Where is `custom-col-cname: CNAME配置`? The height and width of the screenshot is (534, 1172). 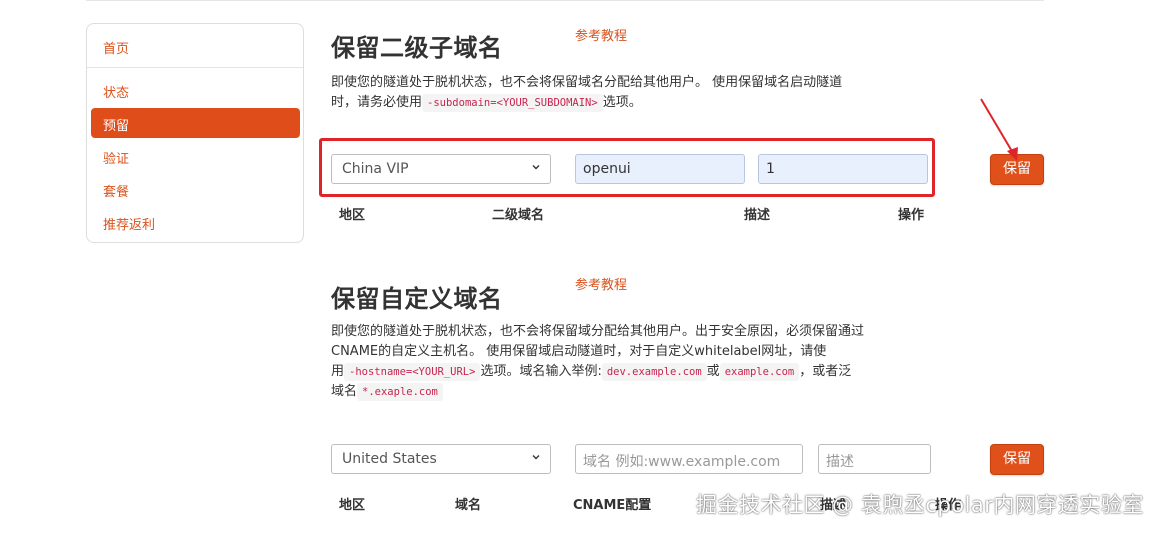 custom-col-cname: CNAME配置 is located at coordinates (612, 505).